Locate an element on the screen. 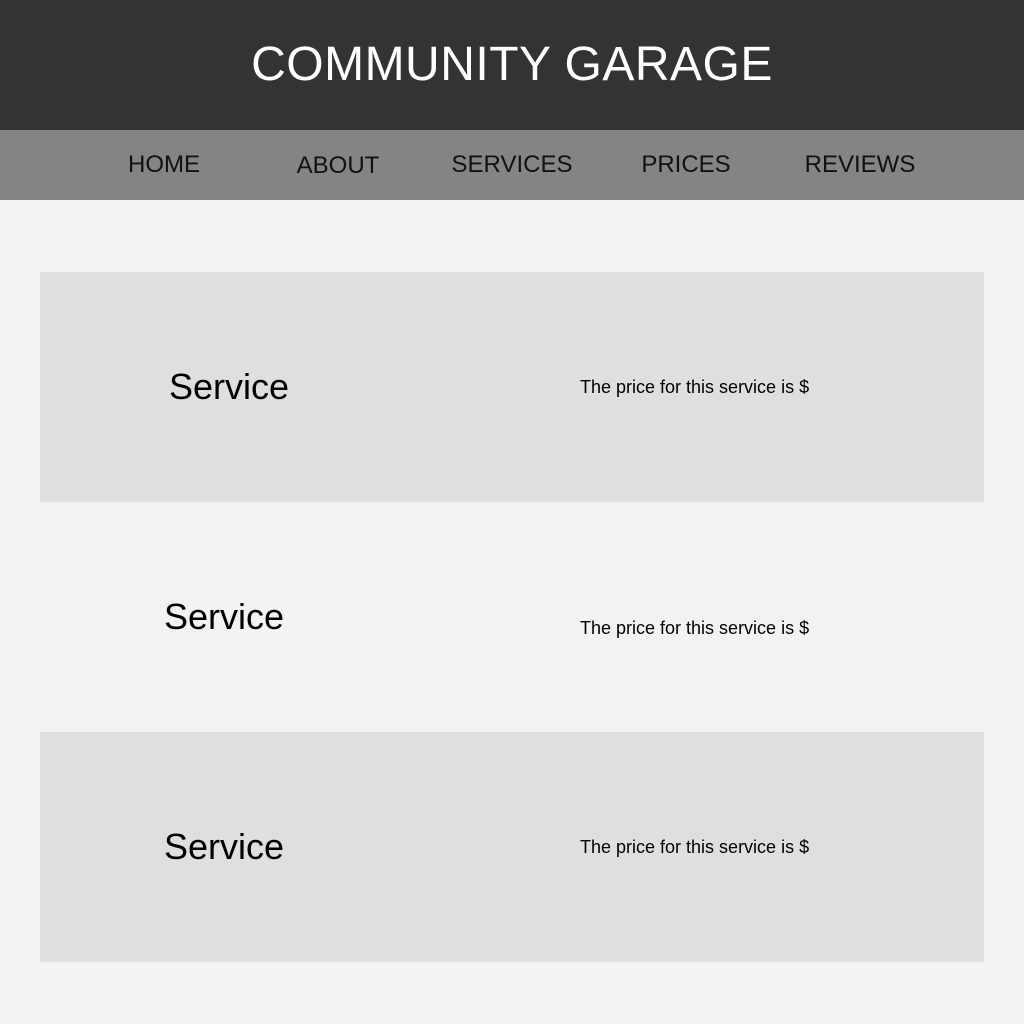 The image size is (1024, 1024). nav-item-prices: PRICES is located at coordinates (686, 165).